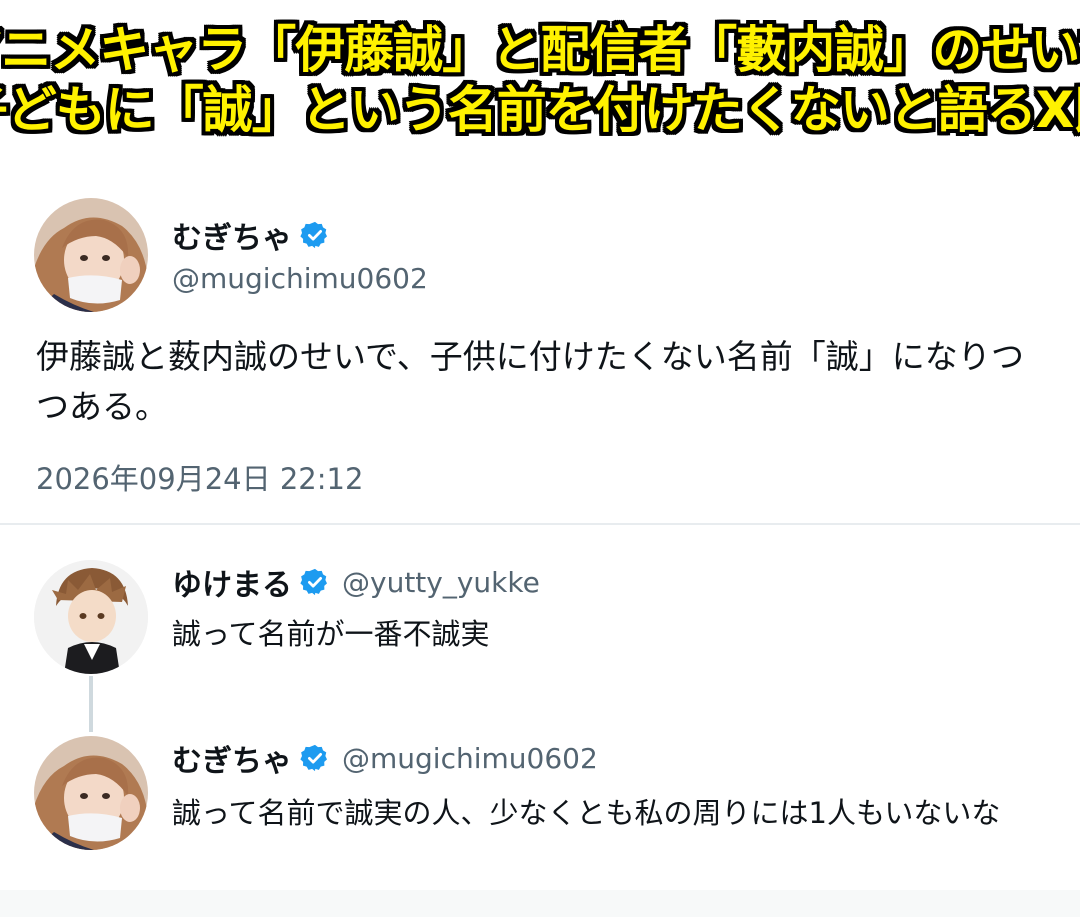 Image resolution: width=1080 pixels, height=917 pixels. What do you see at coordinates (232, 758) in the screenshot?
I see `reply-2-display-name: むぎちゃ` at bounding box center [232, 758].